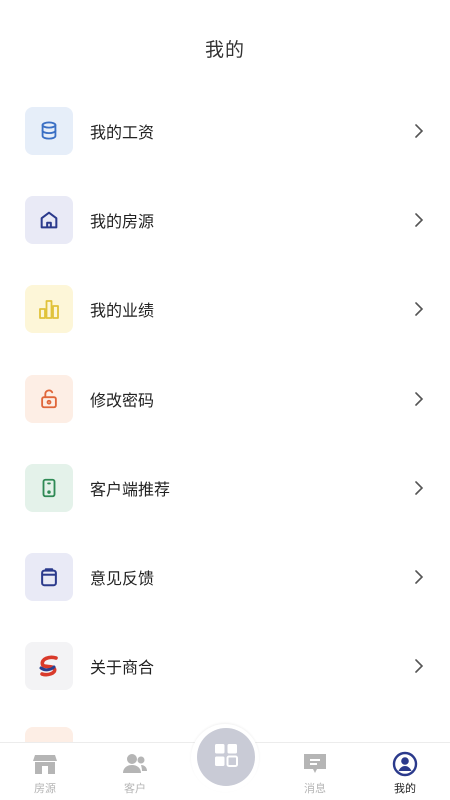 This screenshot has height=800, width=450. Describe the element at coordinates (405, 789) in the screenshot. I see `tab-label: 我的` at that location.